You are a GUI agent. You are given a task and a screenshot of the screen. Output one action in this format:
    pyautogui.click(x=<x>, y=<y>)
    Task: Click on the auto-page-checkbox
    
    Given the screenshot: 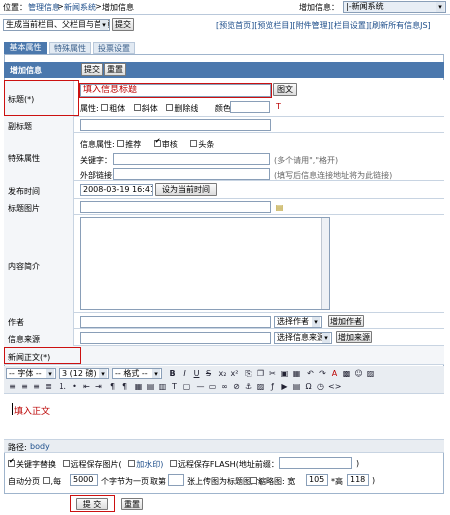 What is the action you would take?
    pyautogui.click(x=46, y=480)
    